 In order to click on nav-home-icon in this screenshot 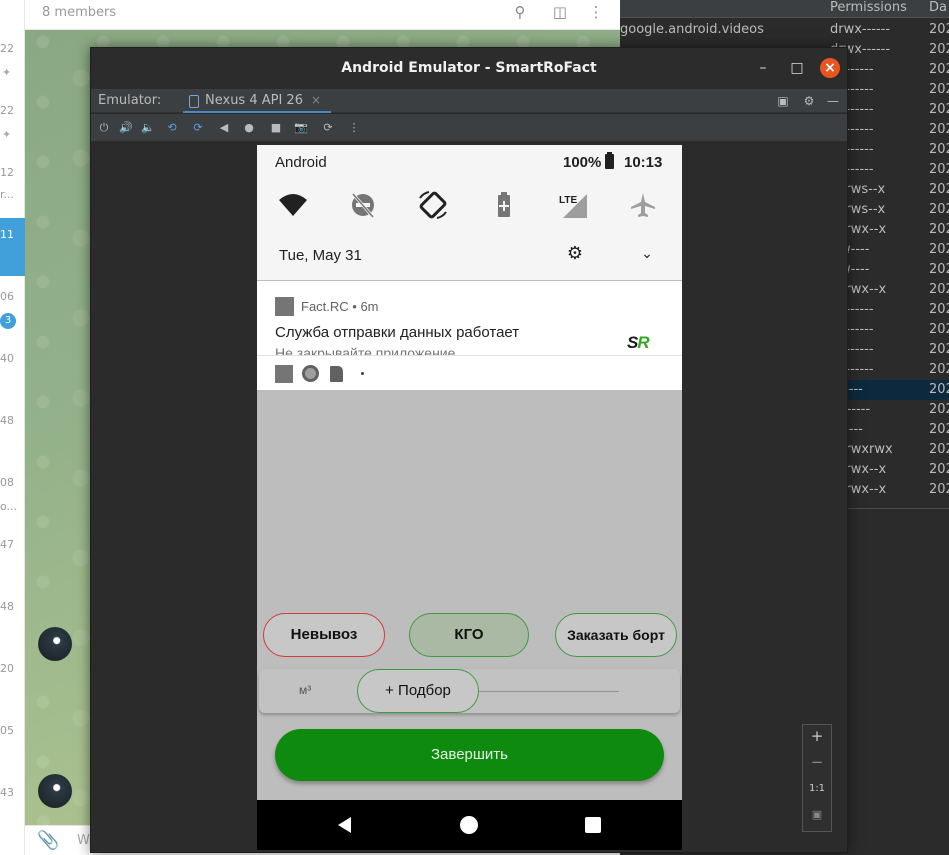, I will do `click(469, 825)`.